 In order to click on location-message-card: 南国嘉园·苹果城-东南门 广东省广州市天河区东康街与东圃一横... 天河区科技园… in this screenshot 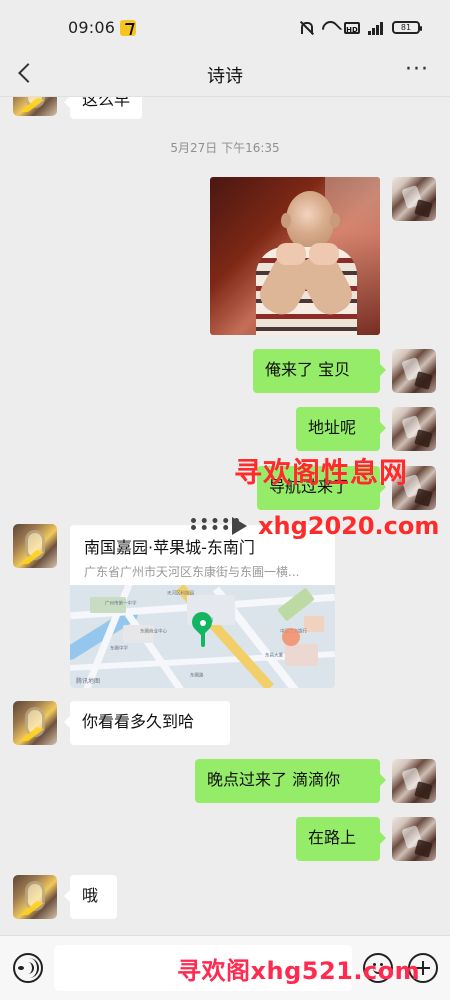, I will do `click(202, 606)`.